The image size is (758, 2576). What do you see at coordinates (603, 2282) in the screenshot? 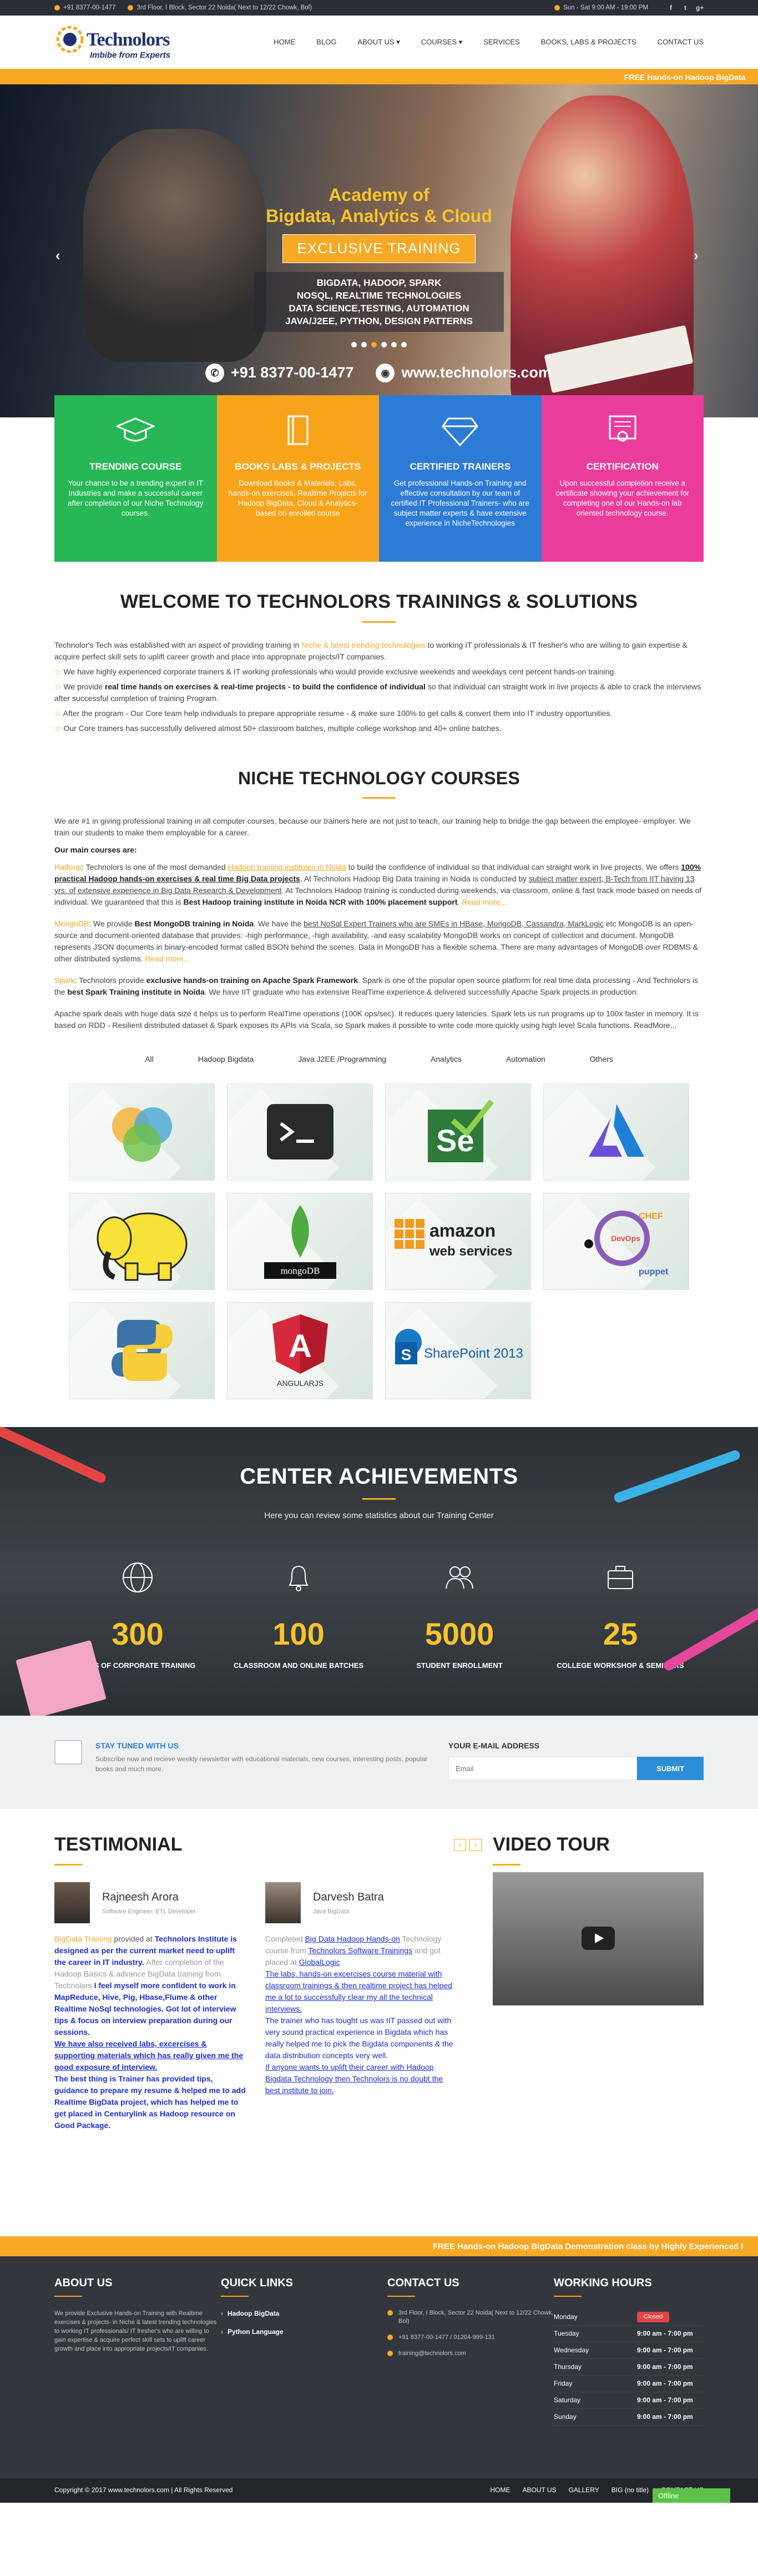
I see `footer-heading: WORKING HOURS` at bounding box center [603, 2282].